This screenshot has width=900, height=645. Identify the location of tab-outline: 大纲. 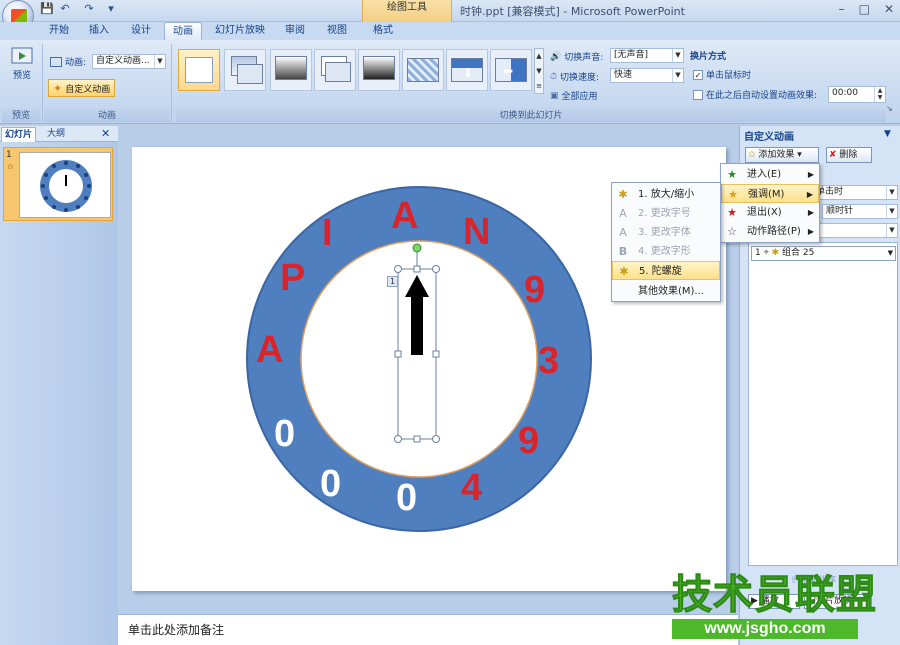
(56, 134).